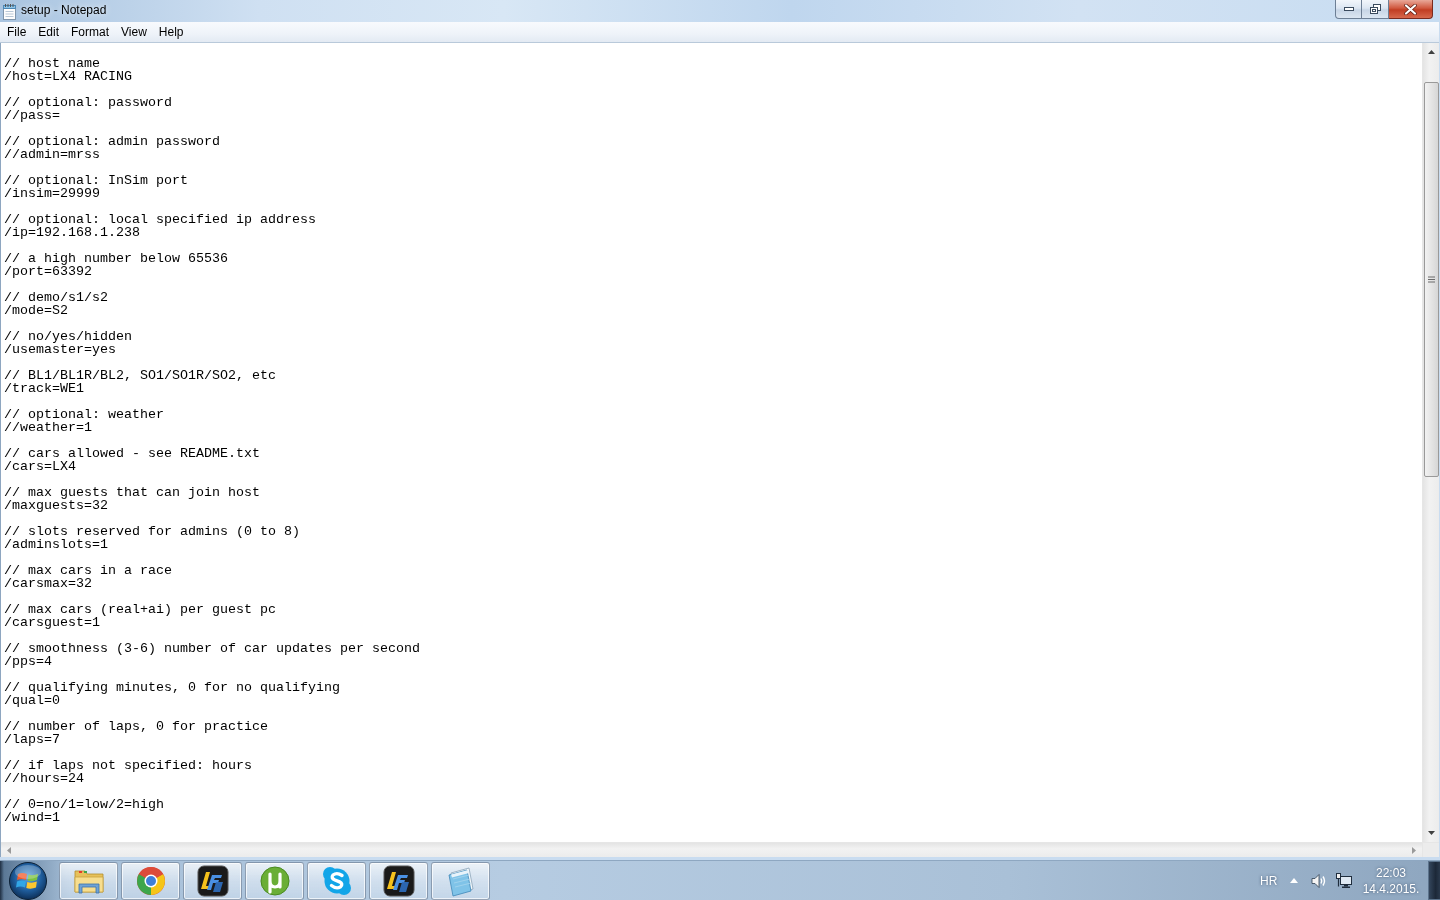 This screenshot has width=1440, height=900. Describe the element at coordinates (88, 570) in the screenshot. I see `comment-line: // max cars in a race` at that location.